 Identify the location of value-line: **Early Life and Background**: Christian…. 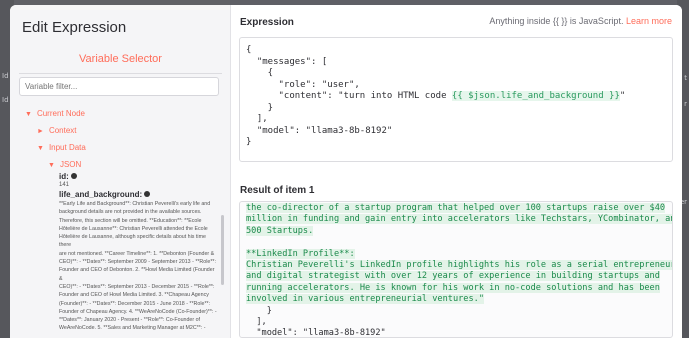
(135, 204).